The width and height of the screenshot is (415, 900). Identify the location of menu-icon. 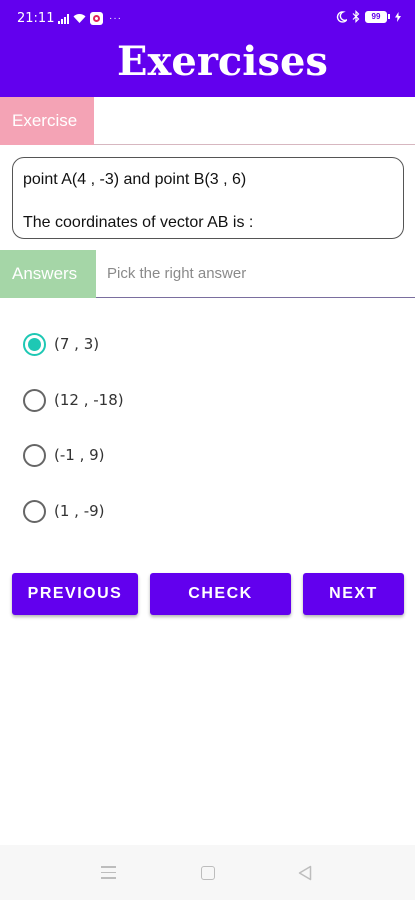
(108, 874).